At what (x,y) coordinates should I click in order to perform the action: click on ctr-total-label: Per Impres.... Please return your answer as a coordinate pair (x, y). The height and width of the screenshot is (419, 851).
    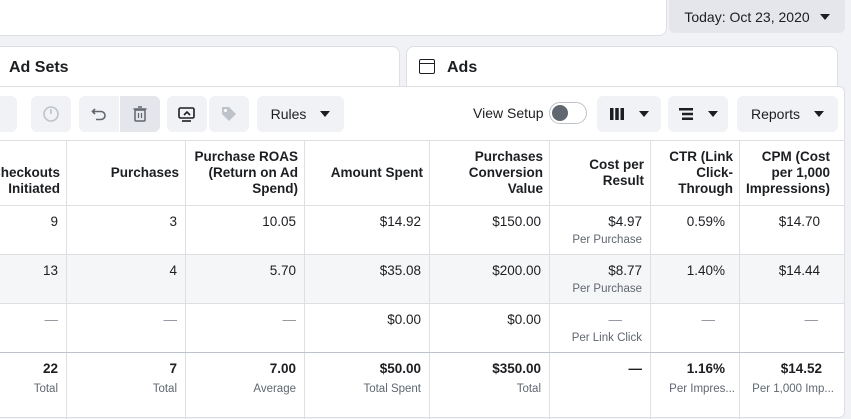
    Looking at the image, I should click on (702, 389).